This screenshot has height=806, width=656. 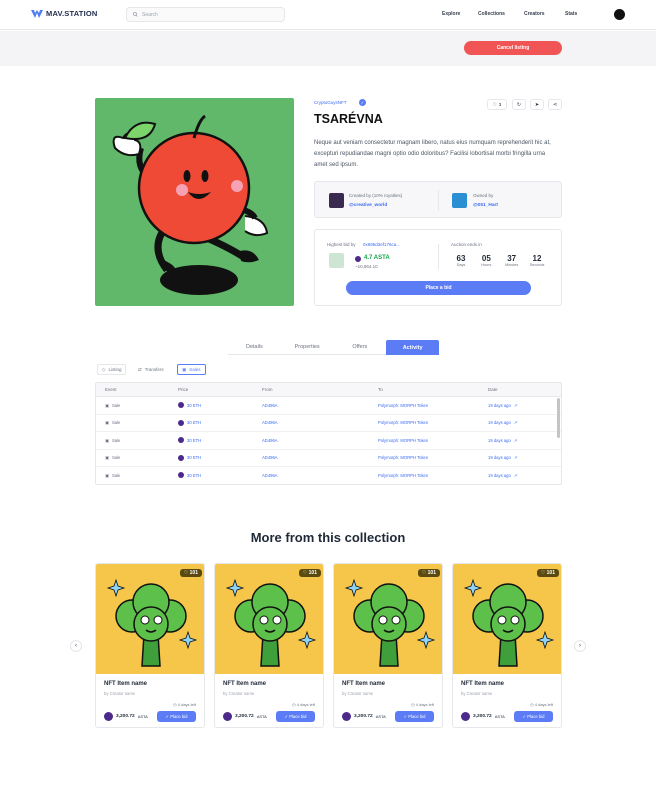 What do you see at coordinates (254, 347) in the screenshot?
I see `tab-details: Details` at bounding box center [254, 347].